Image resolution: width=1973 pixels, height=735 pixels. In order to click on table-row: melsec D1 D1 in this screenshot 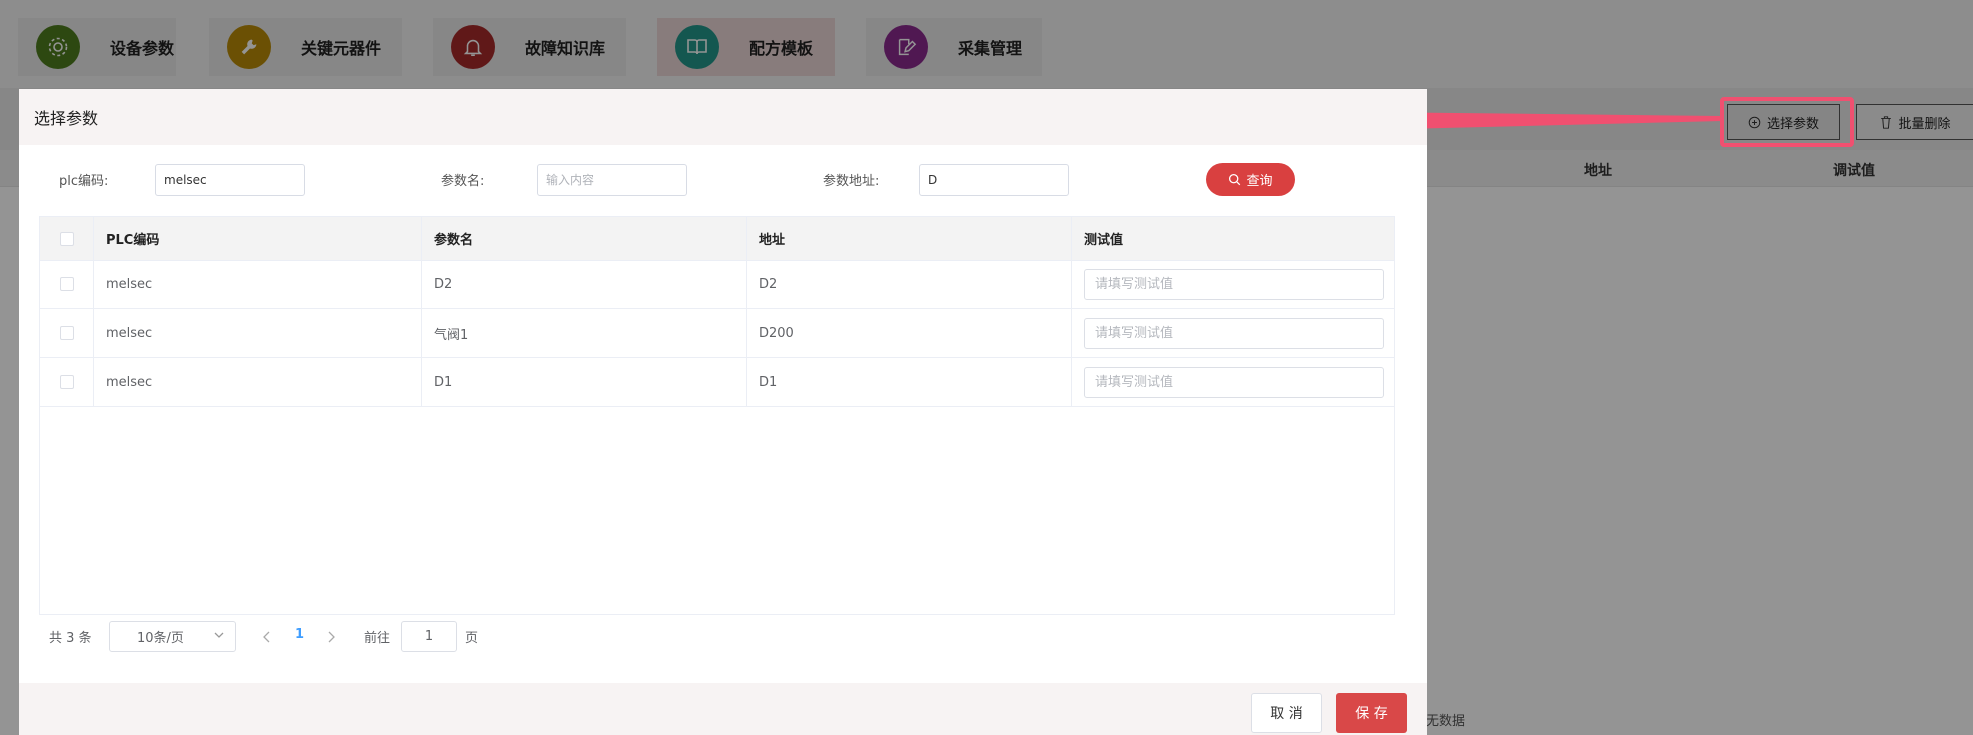, I will do `click(717, 382)`.